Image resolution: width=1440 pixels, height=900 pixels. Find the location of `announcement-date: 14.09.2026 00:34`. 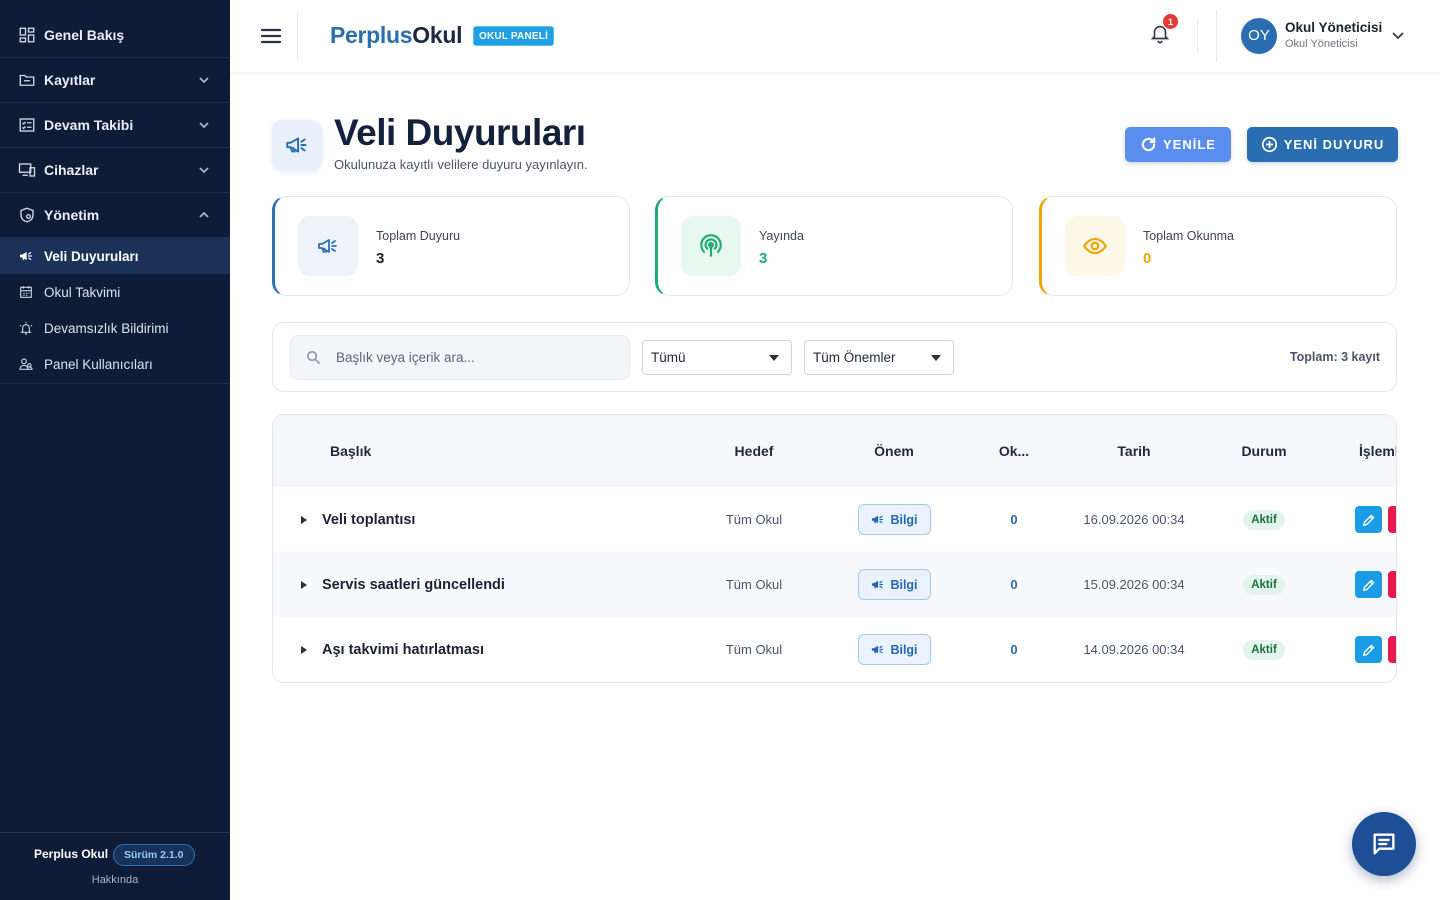

announcement-date: 14.09.2026 00:34 is located at coordinates (1134, 649).